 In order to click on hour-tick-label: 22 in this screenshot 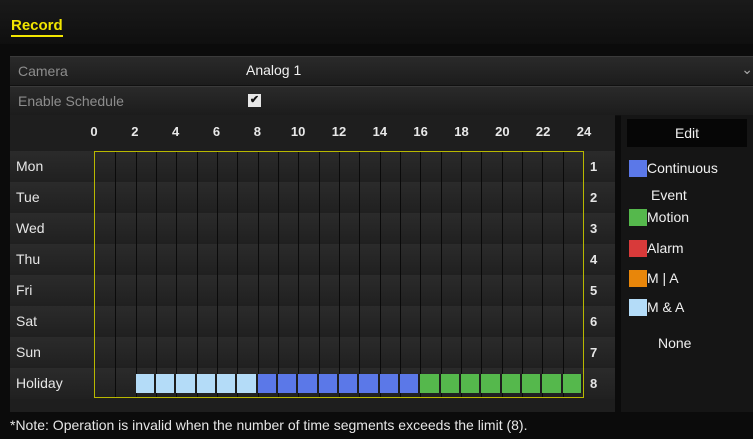, I will do `click(543, 131)`.